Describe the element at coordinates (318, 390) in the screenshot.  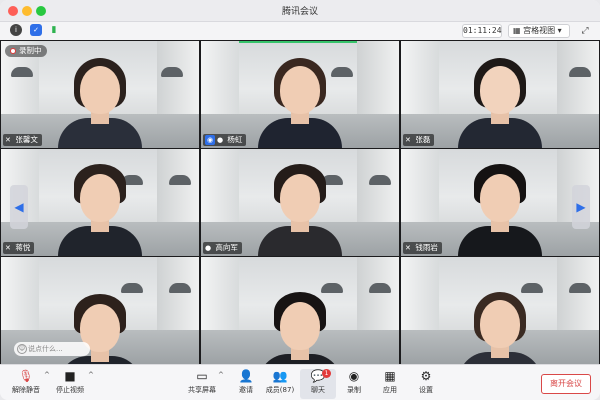
I see `chat-label: 聊天` at that location.